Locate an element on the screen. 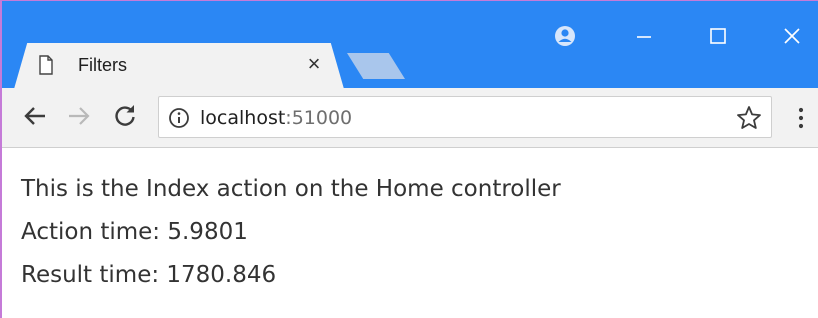  forward-button is located at coordinates (79, 116).